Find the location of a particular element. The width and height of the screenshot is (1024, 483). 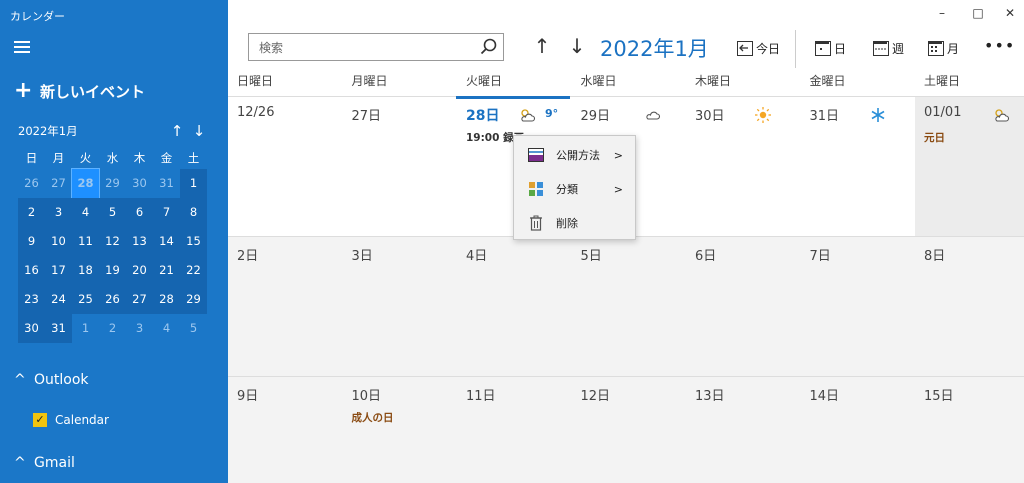

hamburger-menu-icon is located at coordinates (22, 47).